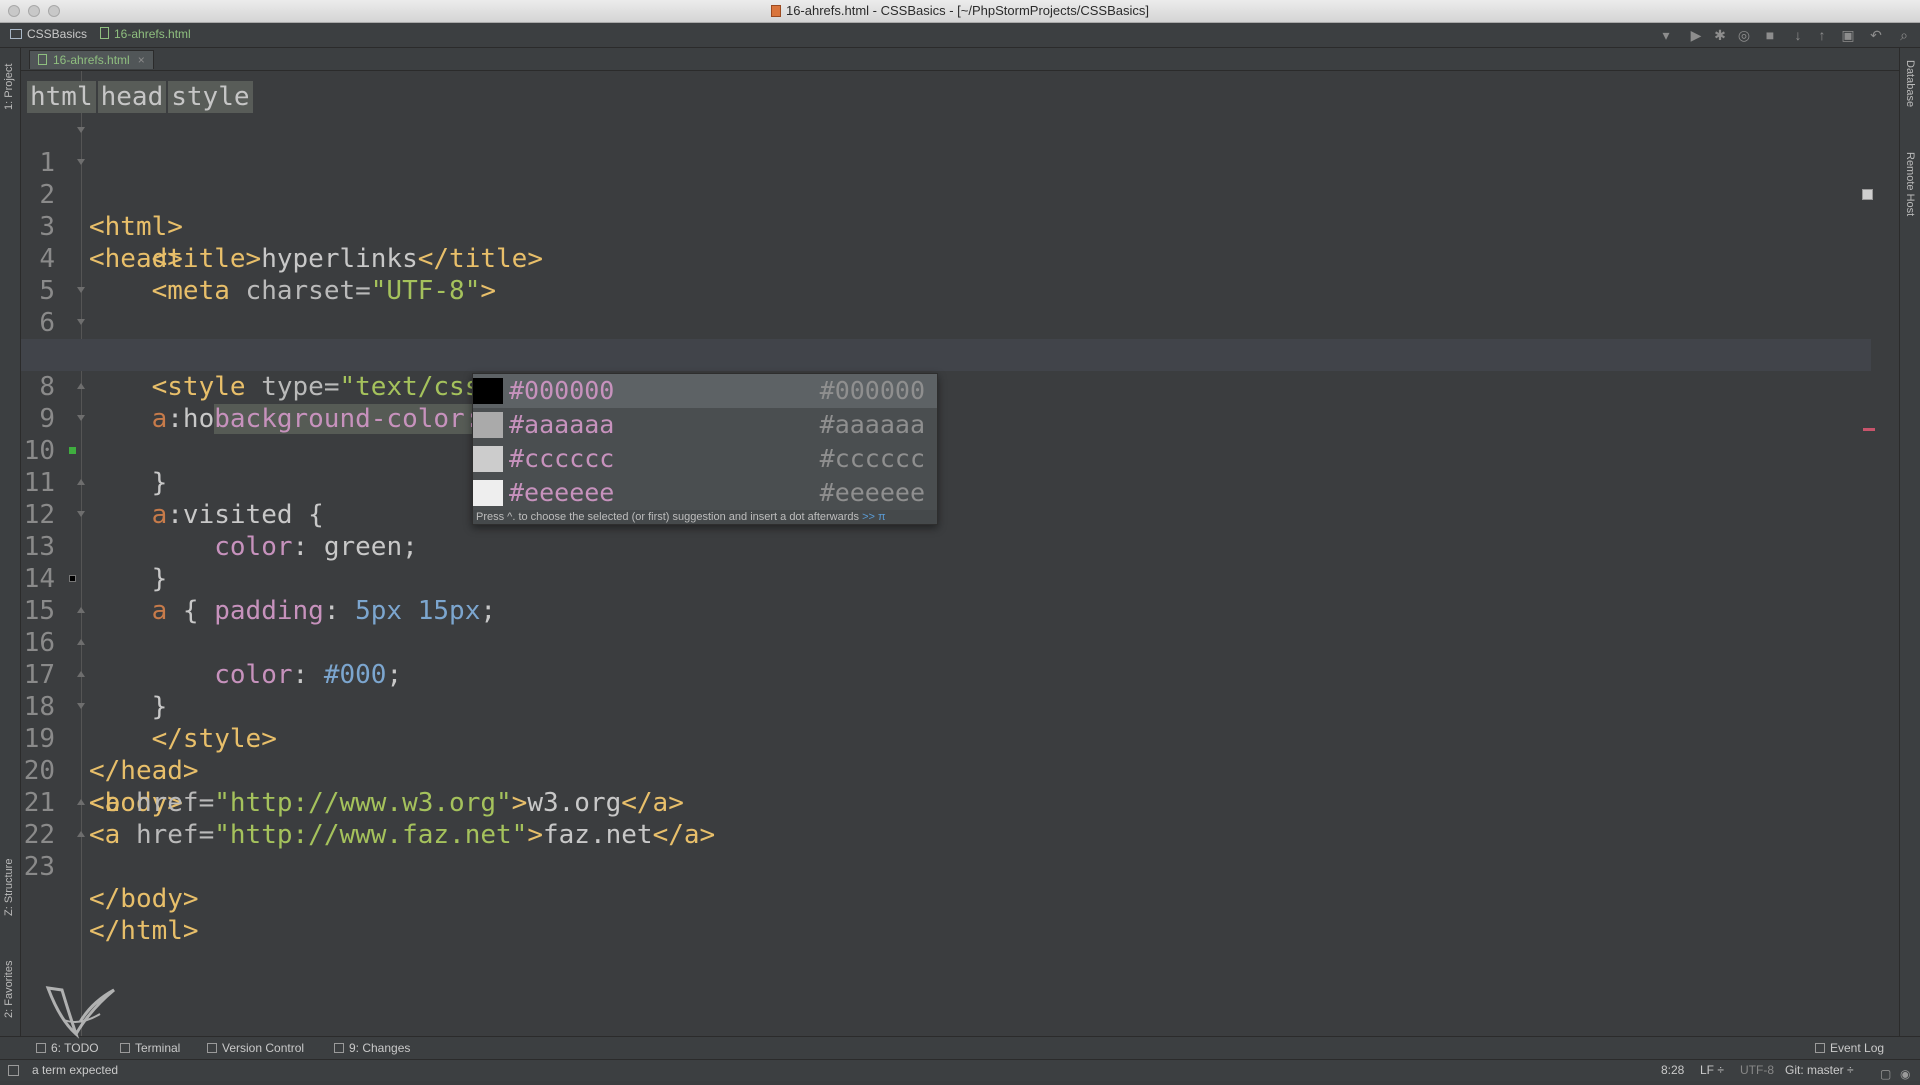 Image resolution: width=1920 pixels, height=1085 pixels. I want to click on code-line: 2 <head>, so click(946, 210).